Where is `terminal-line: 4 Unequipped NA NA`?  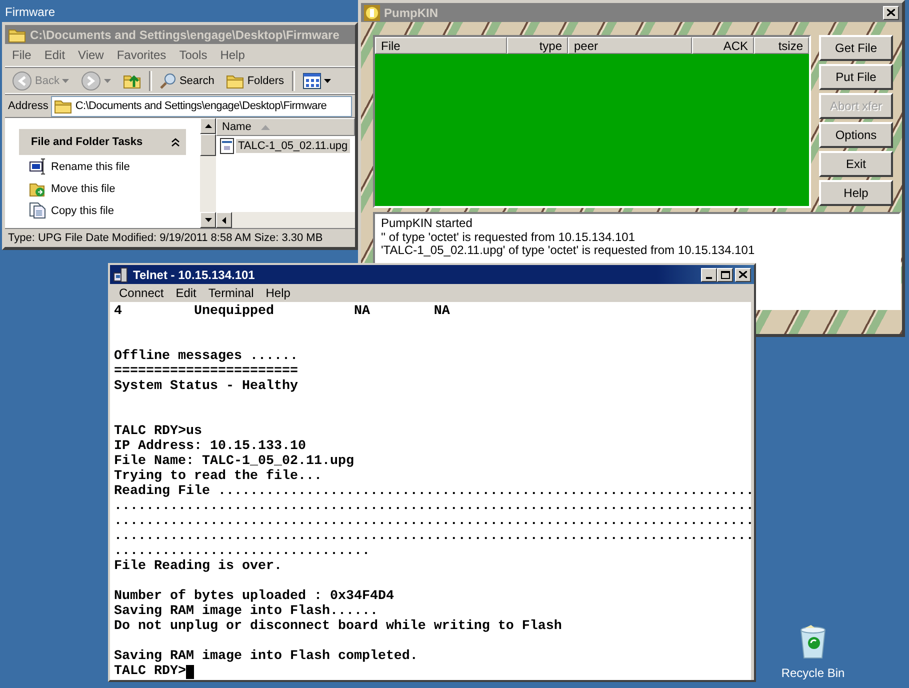
terminal-line: 4 Unequipped NA NA is located at coordinates (282, 311).